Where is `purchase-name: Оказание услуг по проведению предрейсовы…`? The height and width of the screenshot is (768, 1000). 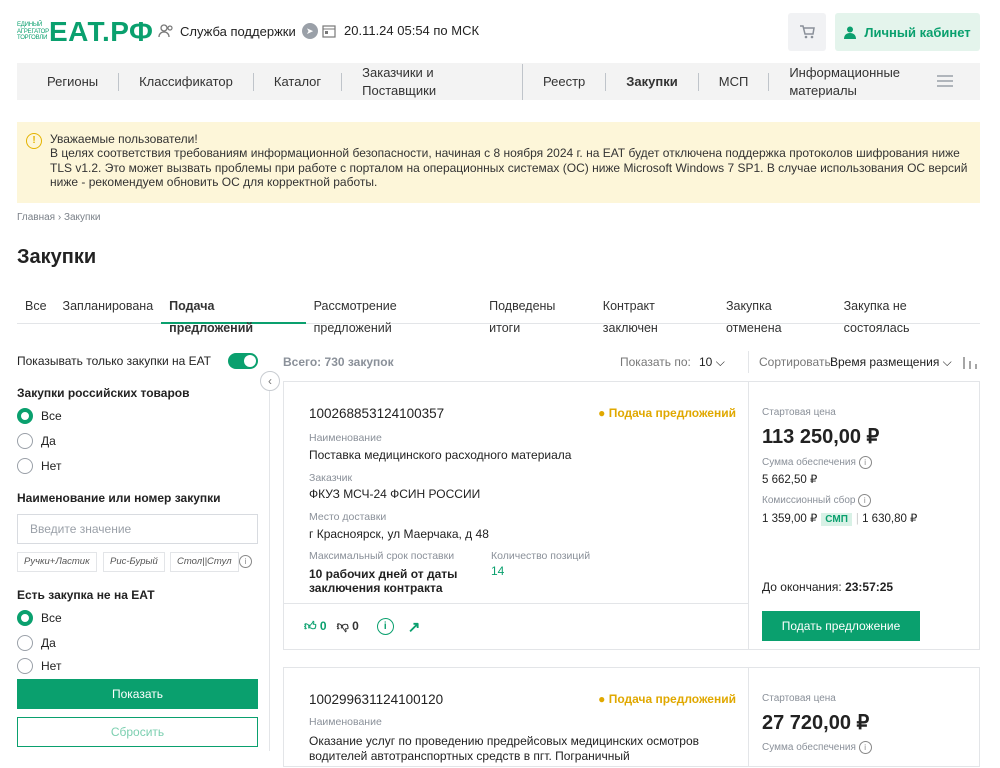
purchase-name: Оказание услуг по проведению предрейсовы… is located at coordinates (519, 749).